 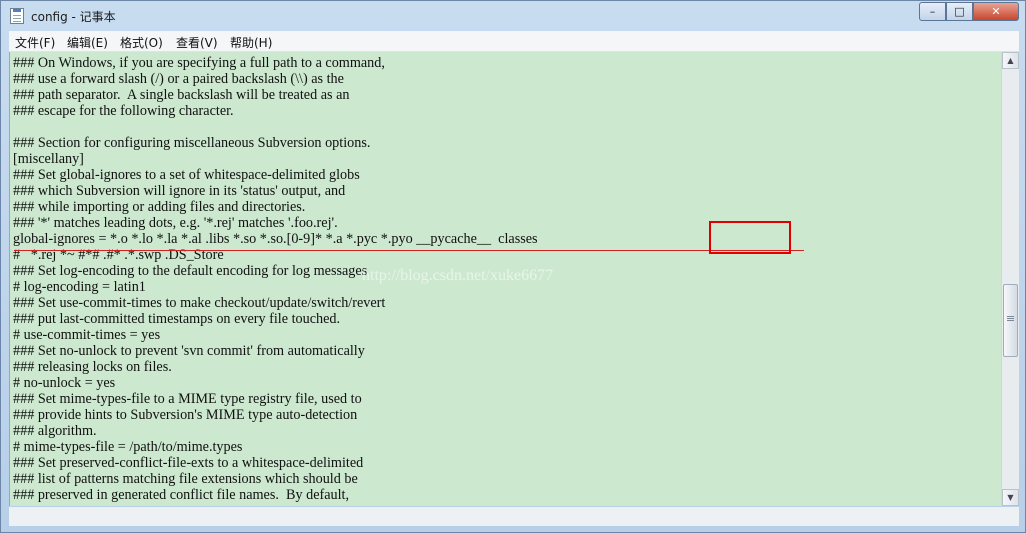 What do you see at coordinates (1010, 60) in the screenshot?
I see `scroll-up-arrow-icon: ▲` at bounding box center [1010, 60].